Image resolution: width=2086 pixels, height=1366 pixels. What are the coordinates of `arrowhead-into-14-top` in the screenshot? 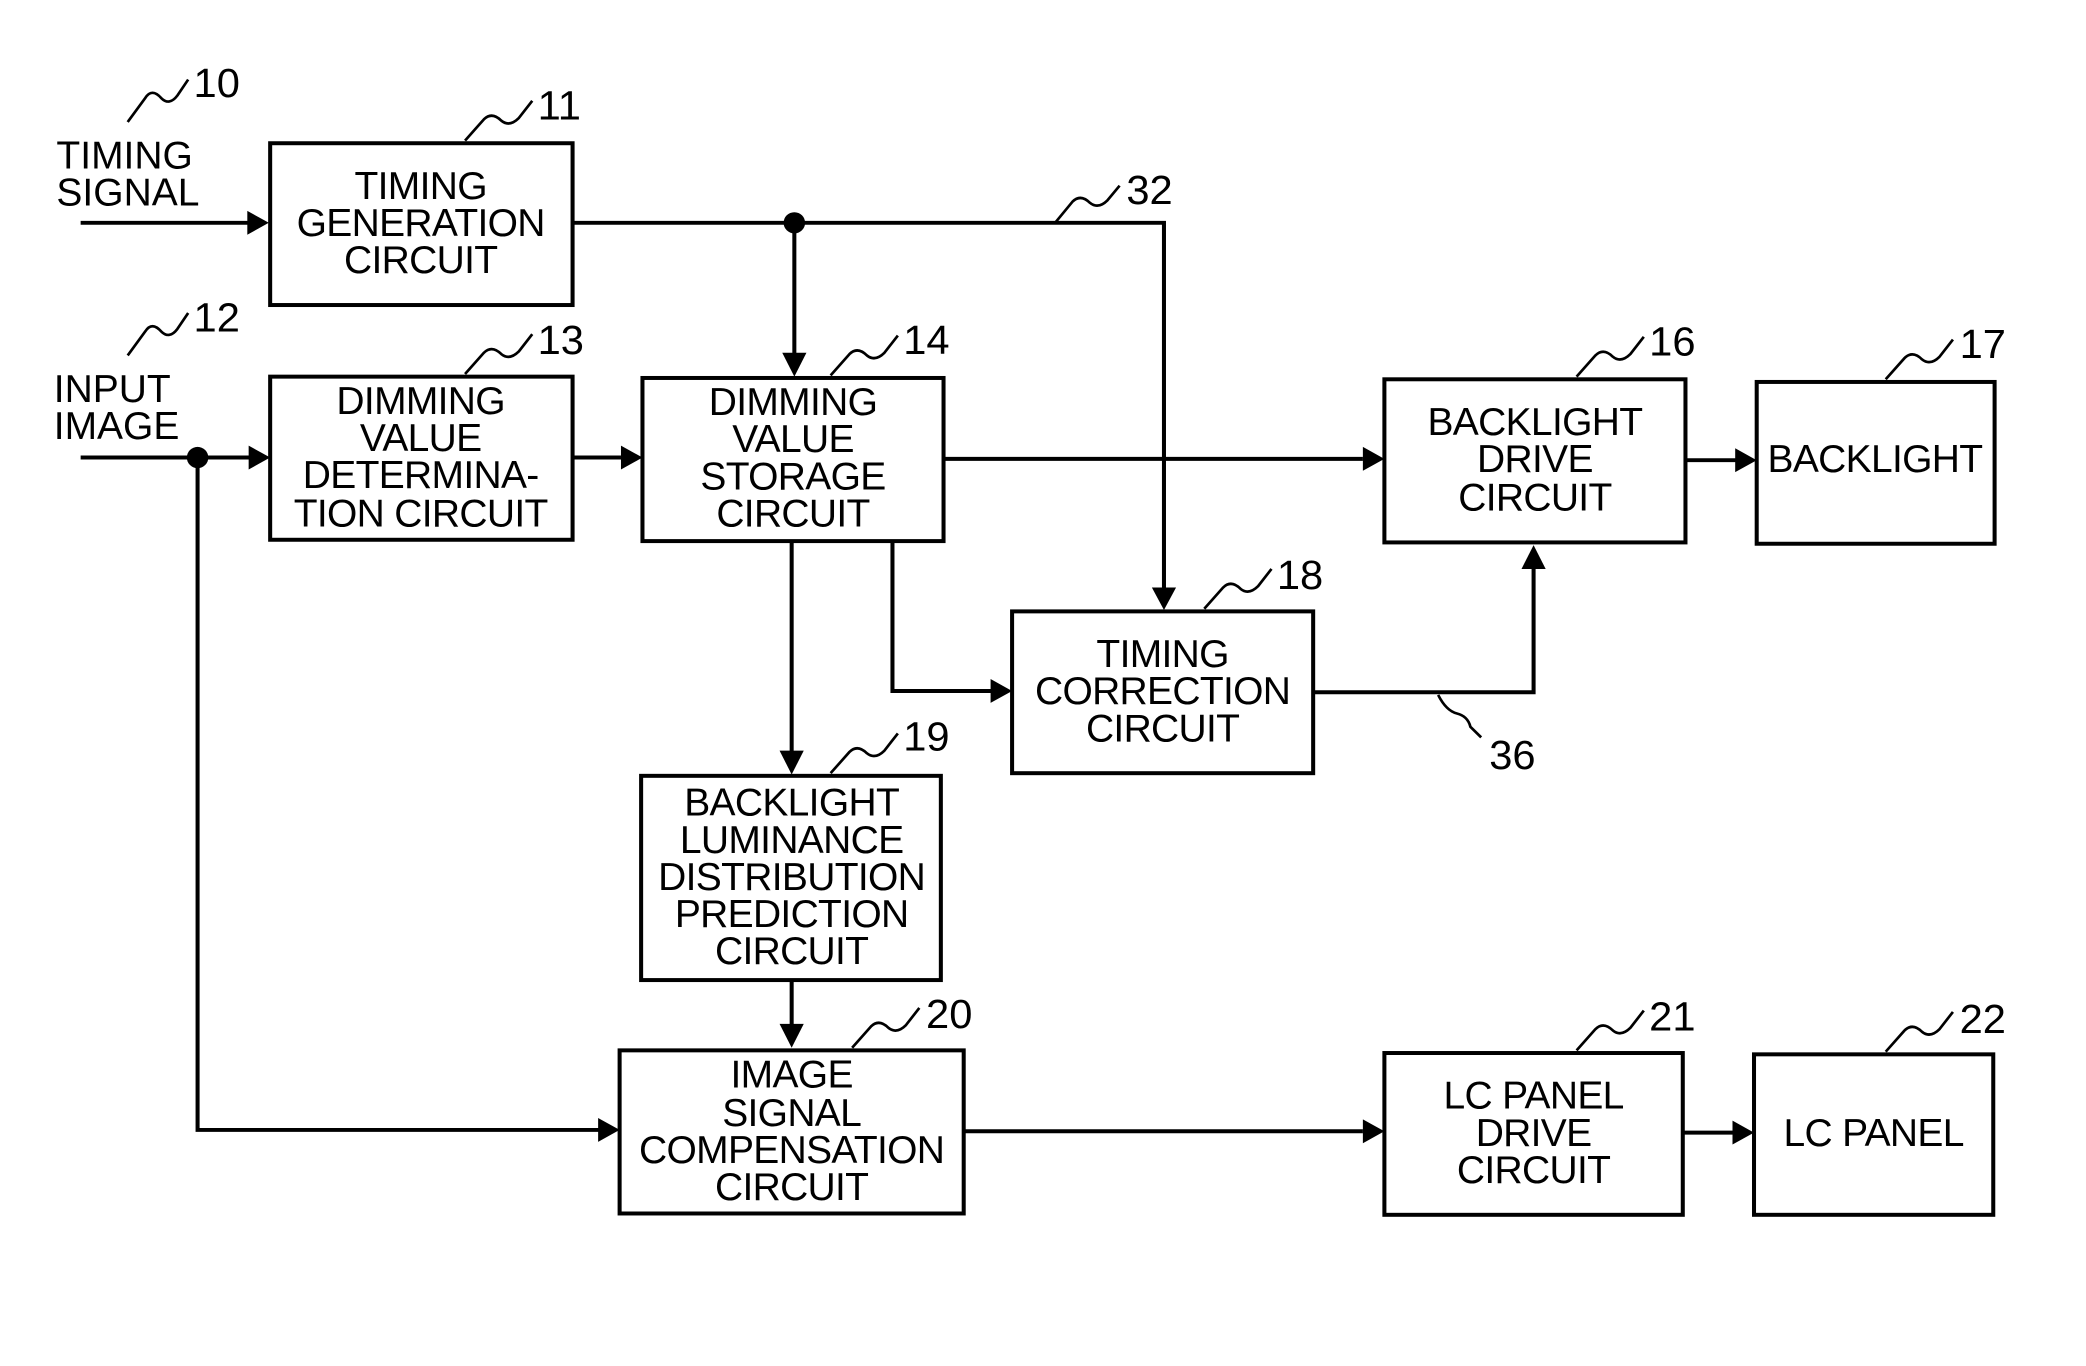 It's located at (794, 364).